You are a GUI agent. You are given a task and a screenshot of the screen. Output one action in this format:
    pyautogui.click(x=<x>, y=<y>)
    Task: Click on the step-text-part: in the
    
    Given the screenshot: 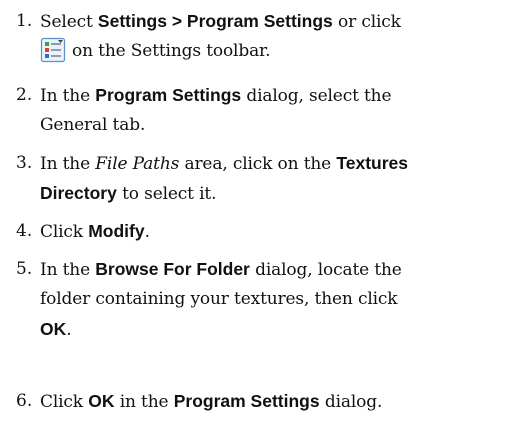 What is the action you would take?
    pyautogui.click(x=144, y=402)
    